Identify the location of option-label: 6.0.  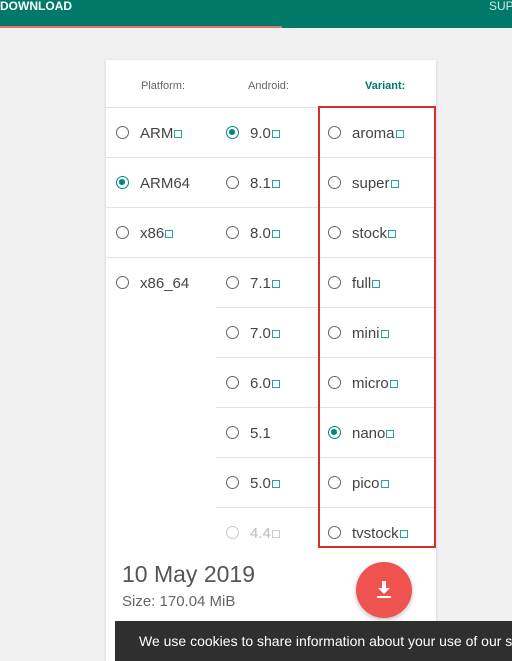
(265, 383).